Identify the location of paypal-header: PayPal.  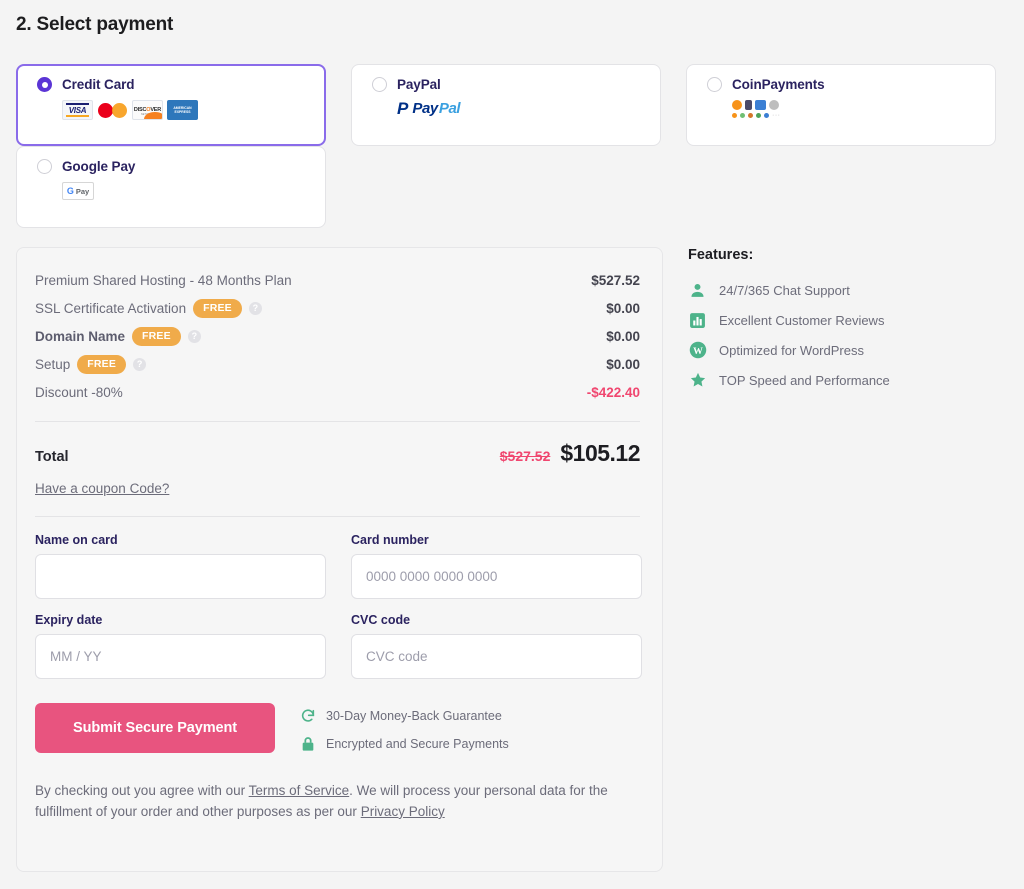
(516, 84).